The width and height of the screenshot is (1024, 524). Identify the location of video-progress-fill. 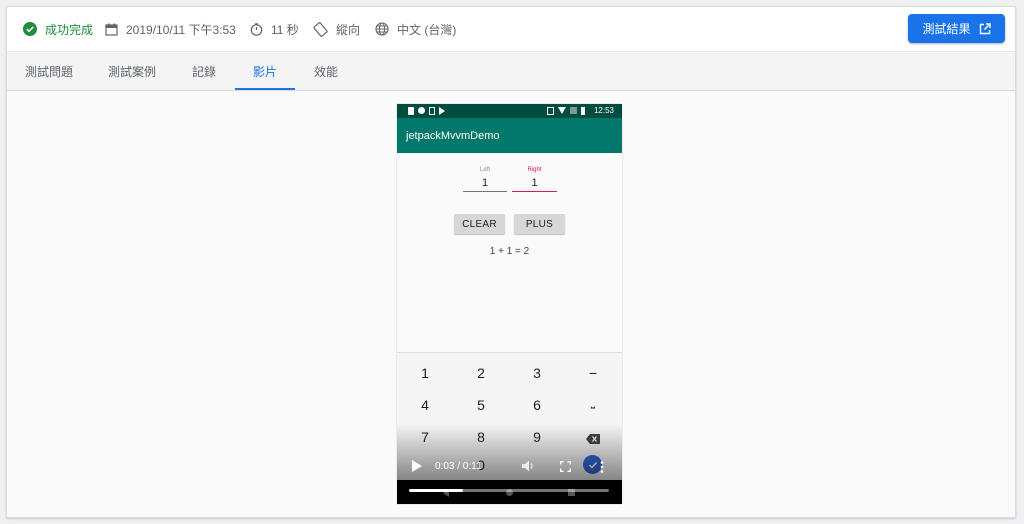
(436, 490).